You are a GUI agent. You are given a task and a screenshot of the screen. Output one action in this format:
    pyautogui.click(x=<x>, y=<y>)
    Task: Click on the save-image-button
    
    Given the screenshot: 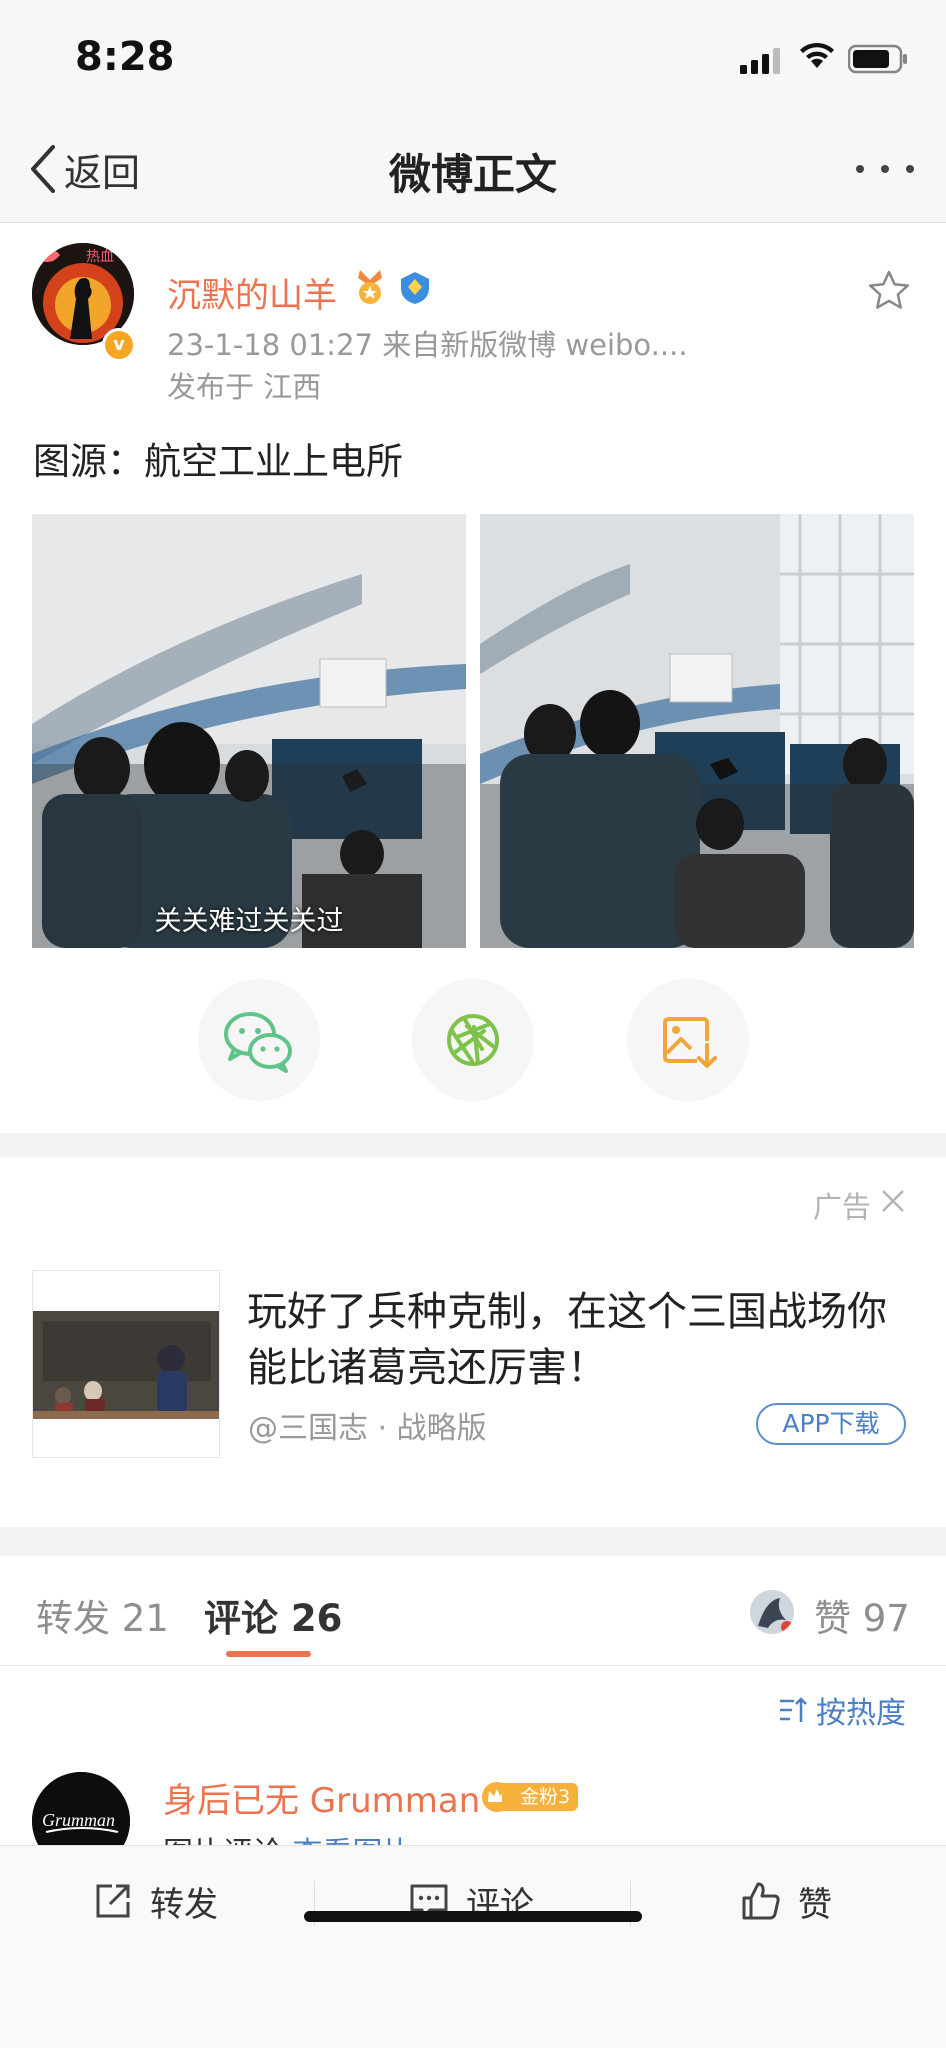 What is the action you would take?
    pyautogui.click(x=688, y=1040)
    